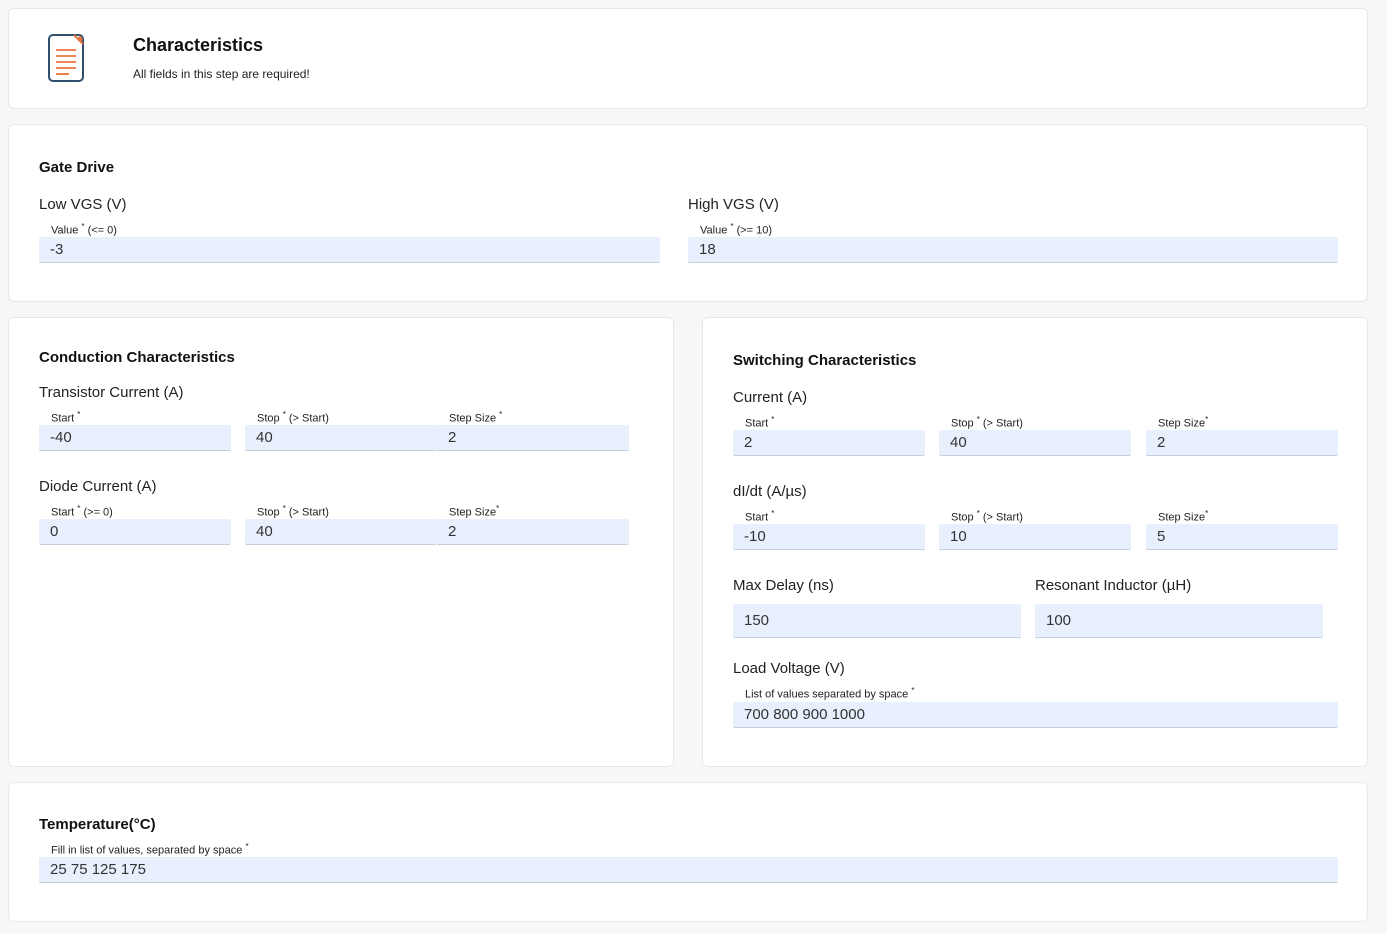 This screenshot has width=1387, height=933. What do you see at coordinates (349, 250) in the screenshot?
I see `low-vgs-input: -3` at bounding box center [349, 250].